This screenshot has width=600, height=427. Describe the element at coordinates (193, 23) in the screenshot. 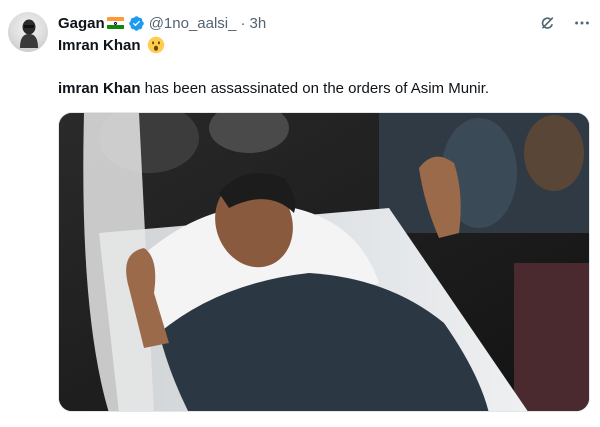

I see `author-handle: @1no_aalsi_` at that location.